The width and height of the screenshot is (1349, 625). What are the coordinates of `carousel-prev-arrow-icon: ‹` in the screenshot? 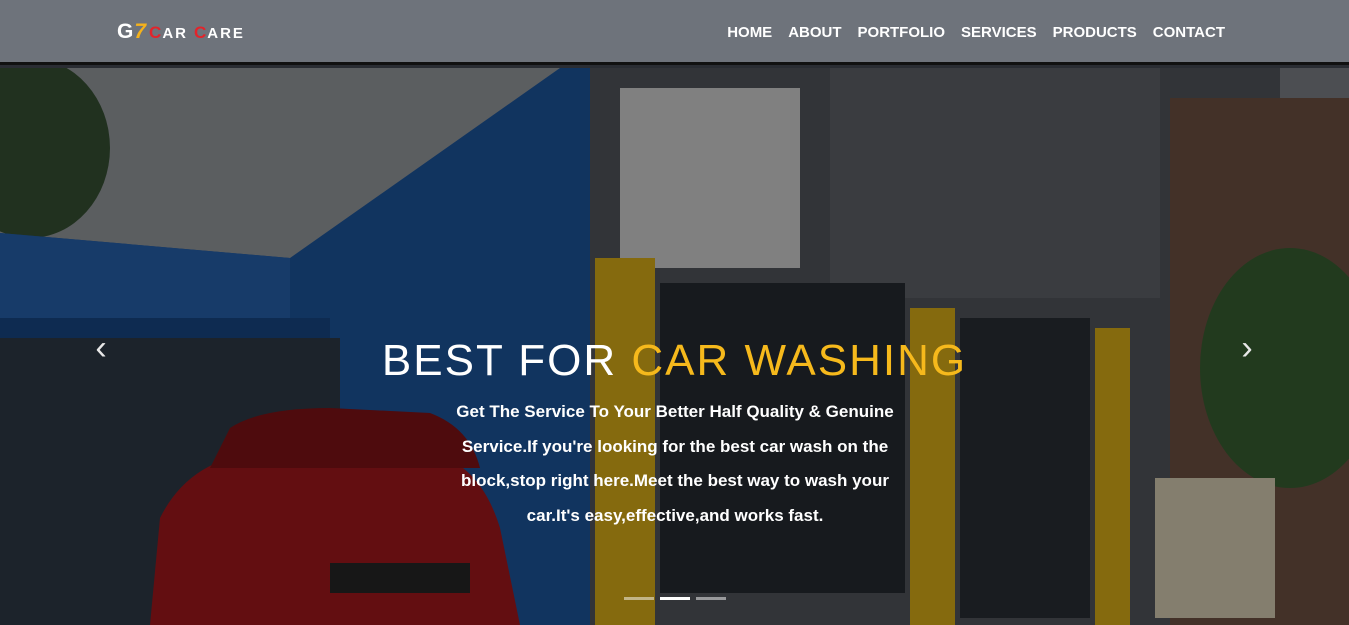 It's located at (101, 348).